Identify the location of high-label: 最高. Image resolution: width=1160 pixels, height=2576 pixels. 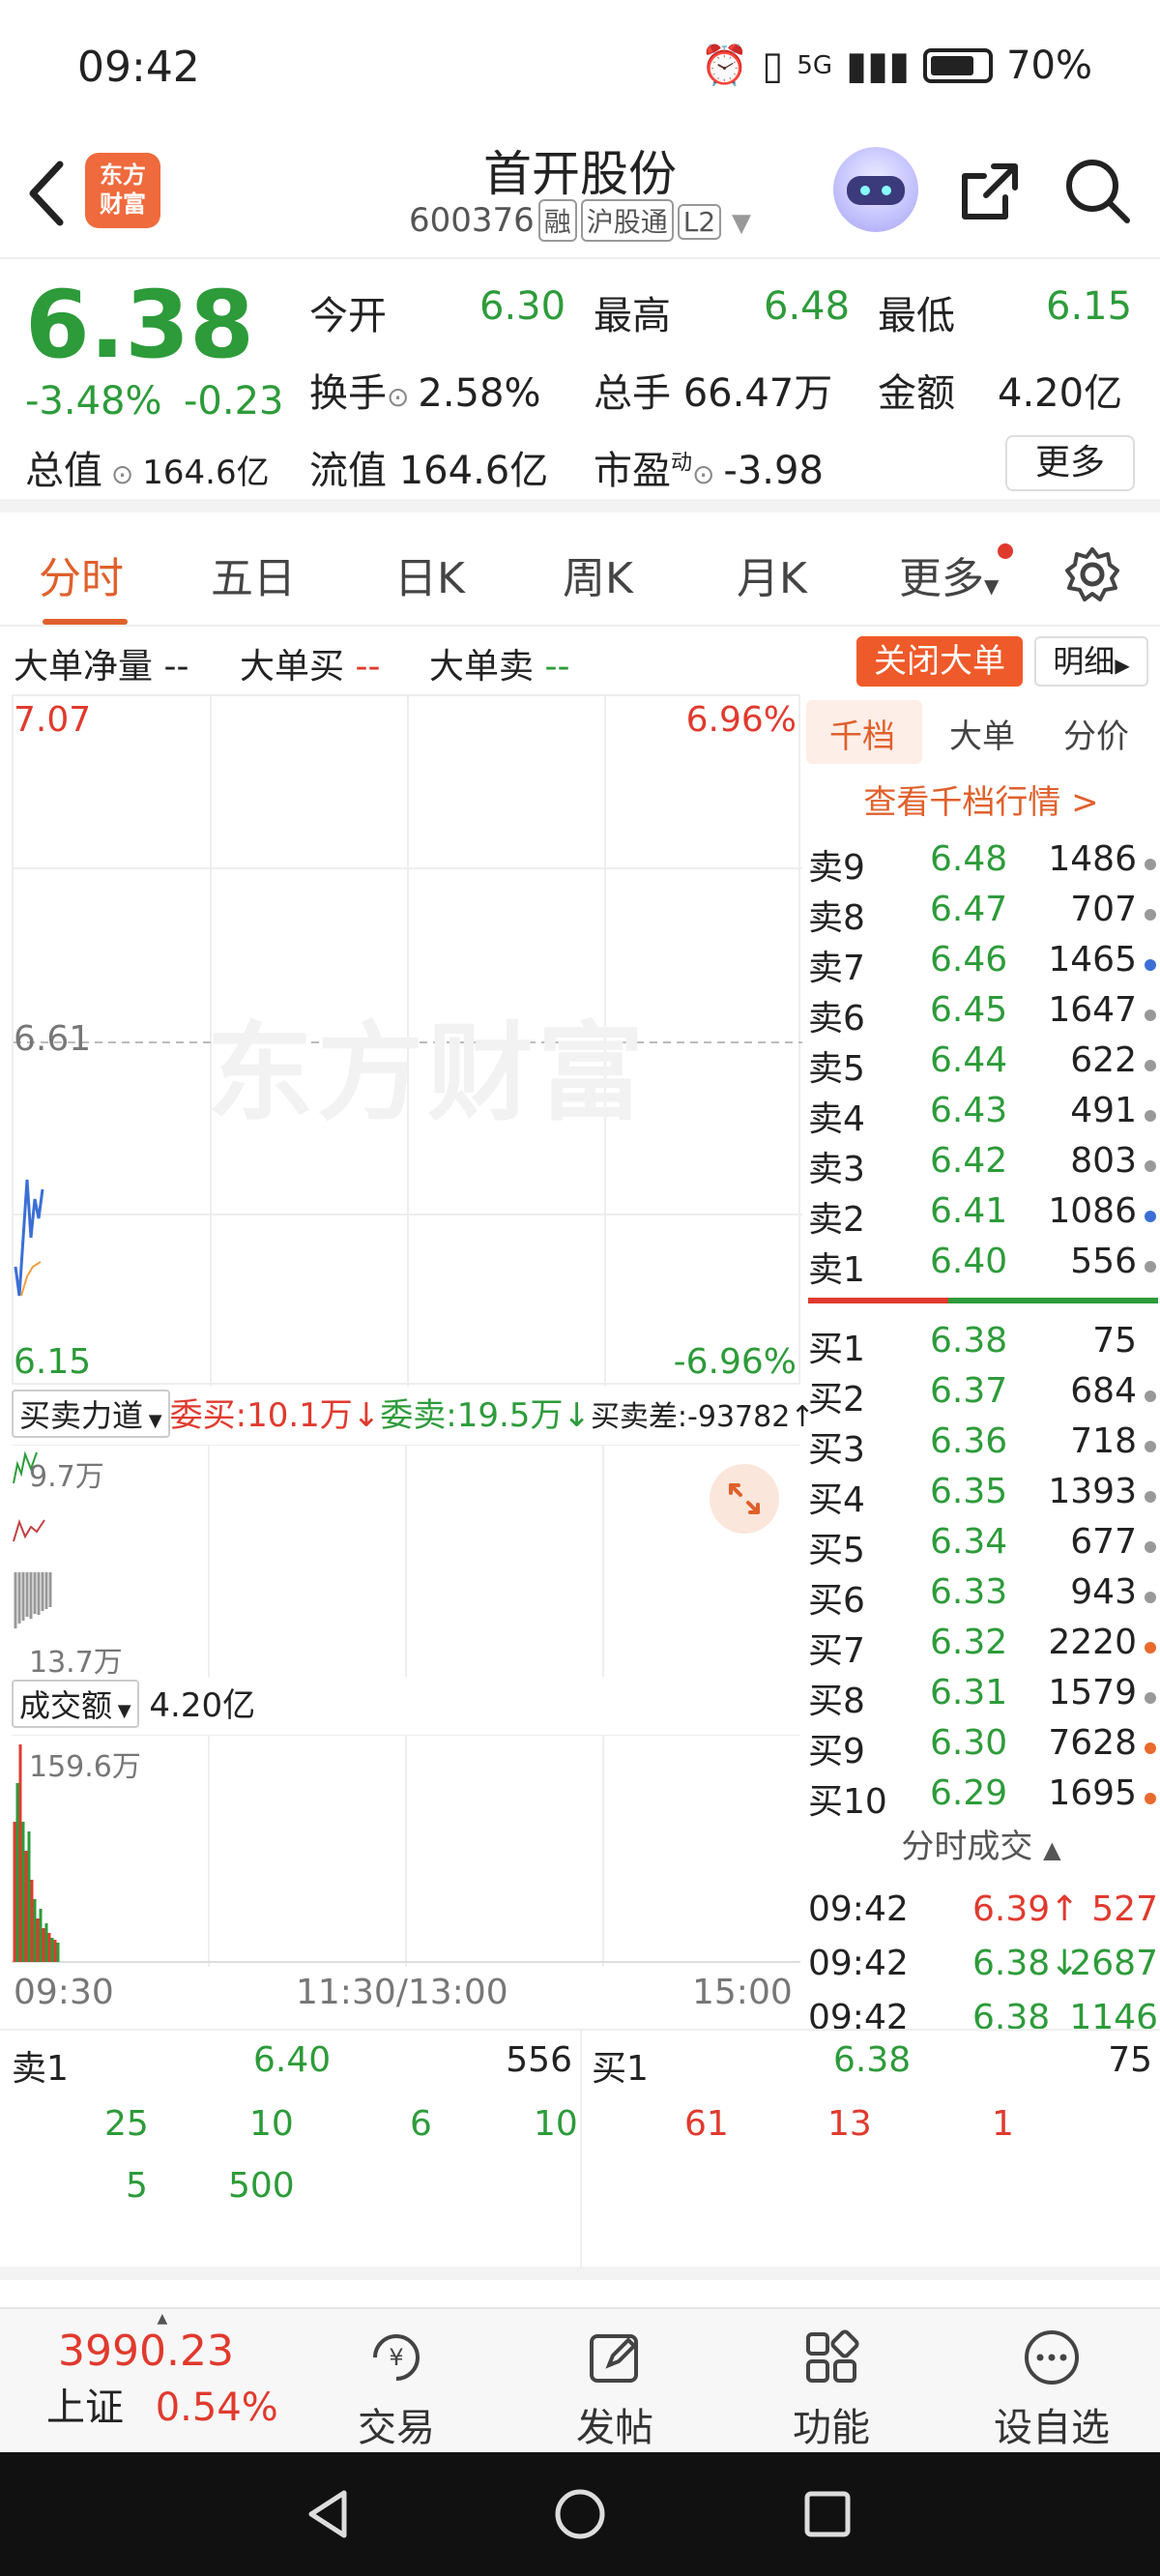
(633, 316).